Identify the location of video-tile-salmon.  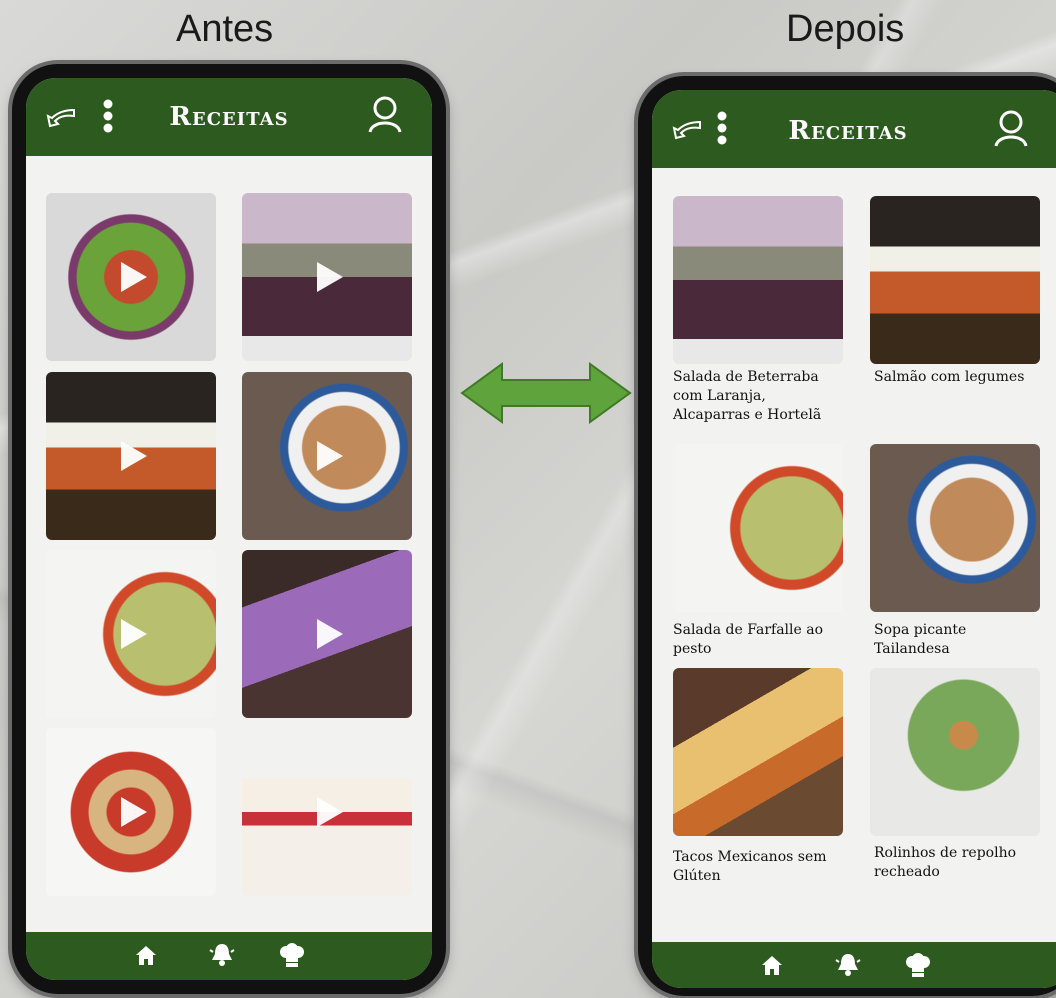
(131, 456).